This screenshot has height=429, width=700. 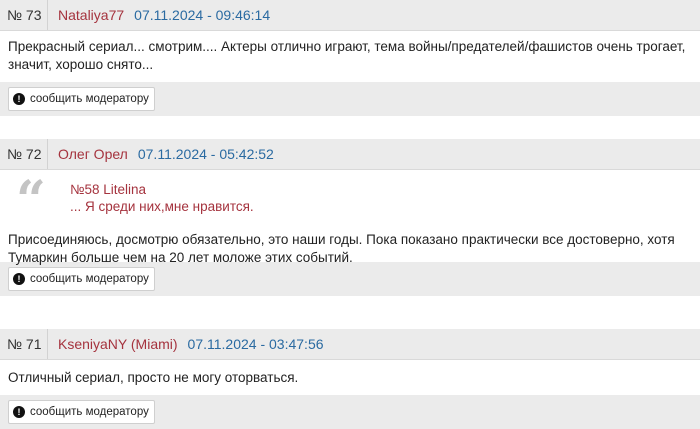 What do you see at coordinates (202, 15) in the screenshot?
I see `comment-date: 07.11.2024 - 09:46:14` at bounding box center [202, 15].